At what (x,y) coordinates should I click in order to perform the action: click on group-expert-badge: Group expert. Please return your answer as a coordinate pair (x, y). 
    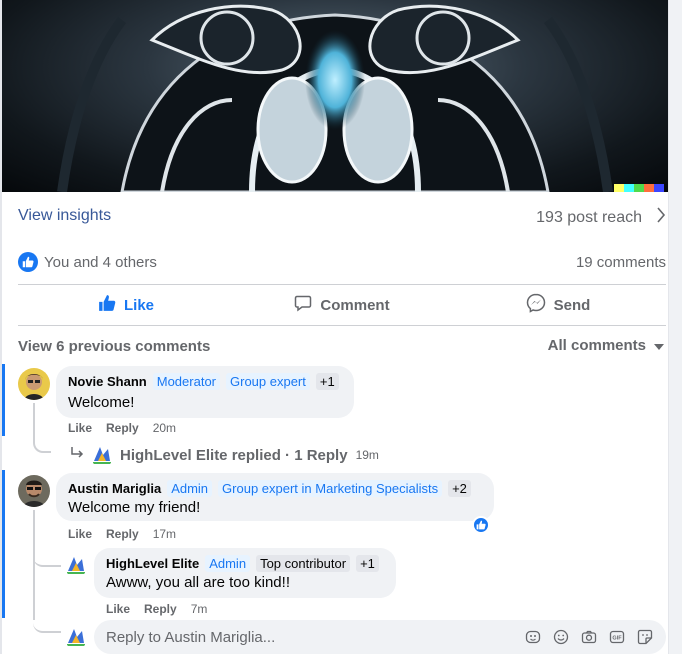
    Looking at the image, I should click on (268, 381).